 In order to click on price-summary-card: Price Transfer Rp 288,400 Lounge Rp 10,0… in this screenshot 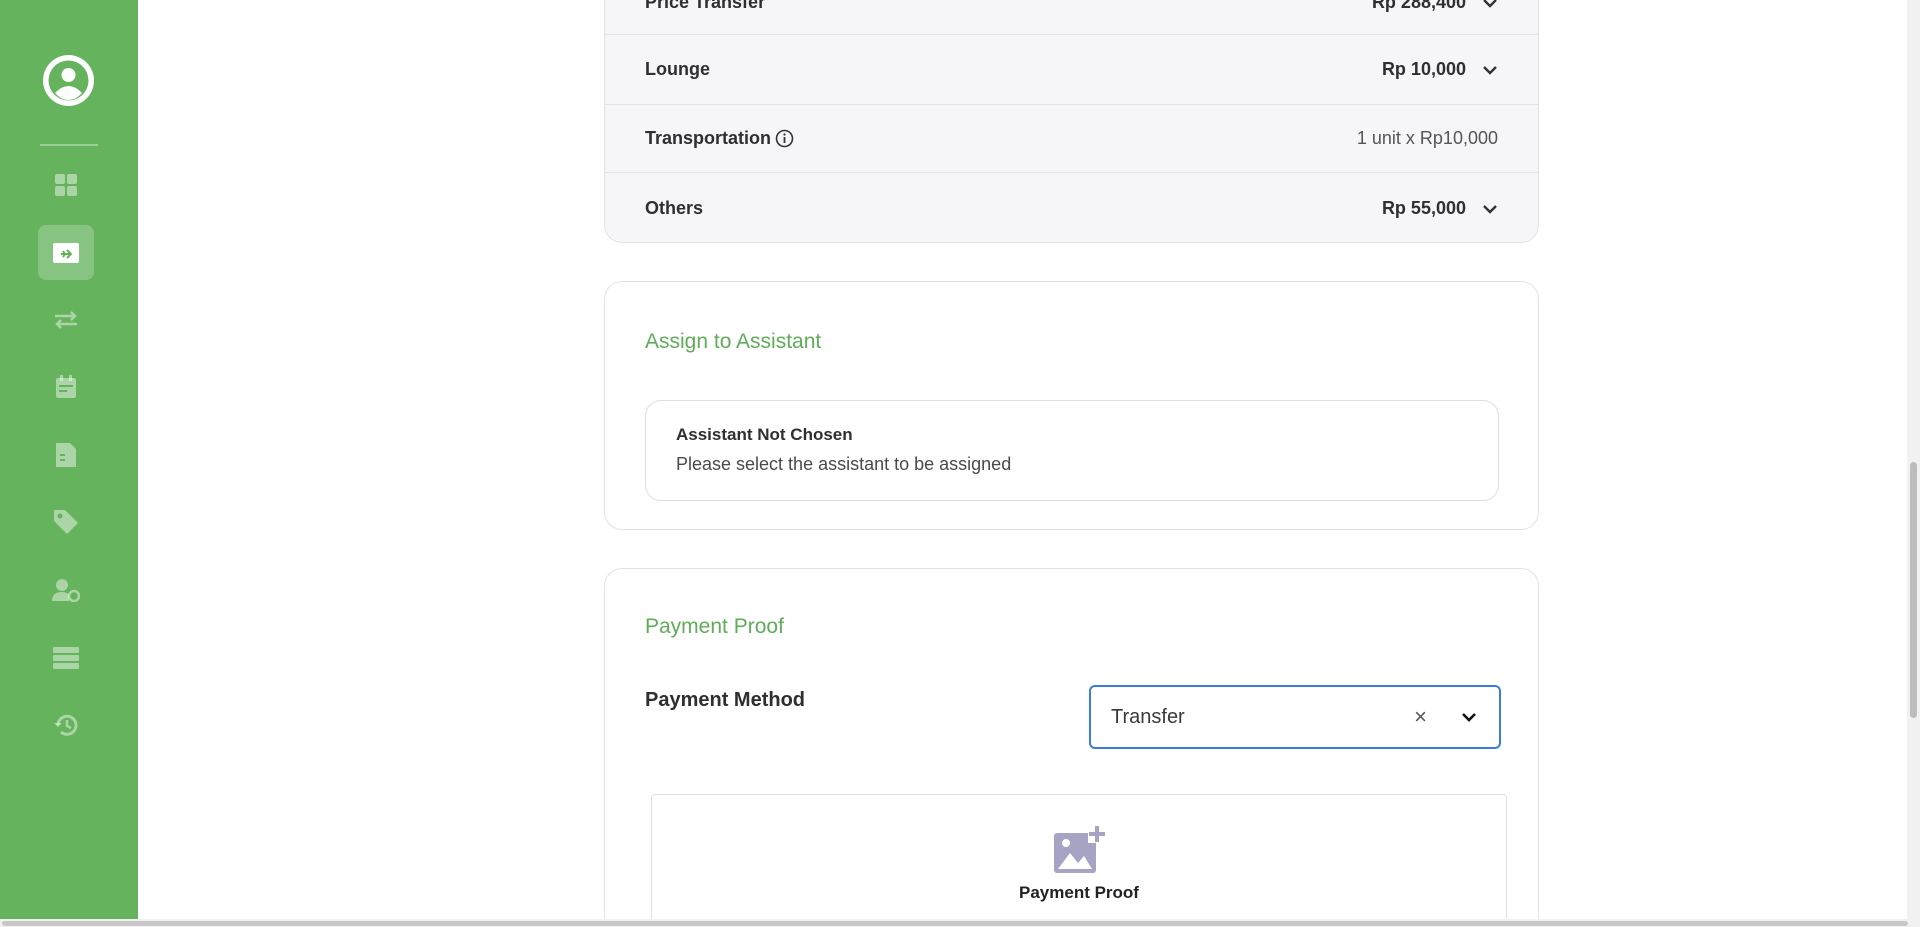, I will do `click(1071, 121)`.